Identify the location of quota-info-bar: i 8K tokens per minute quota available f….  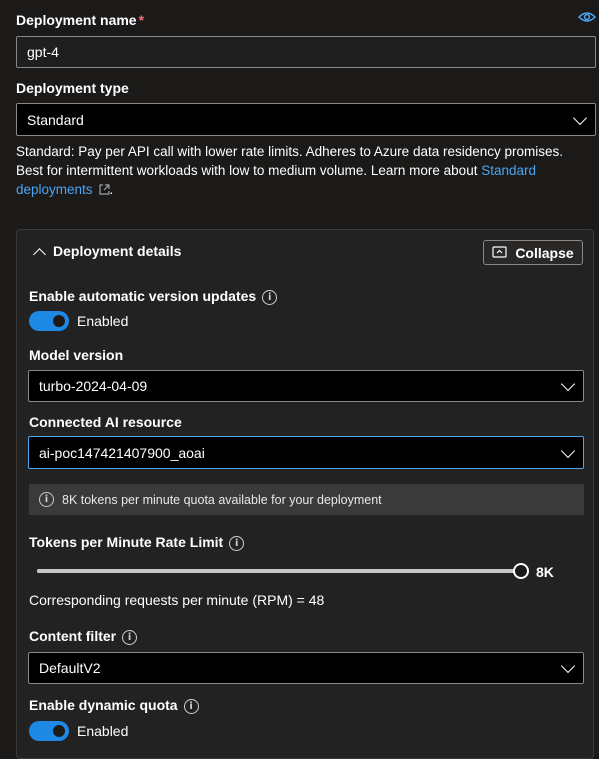
(306, 499).